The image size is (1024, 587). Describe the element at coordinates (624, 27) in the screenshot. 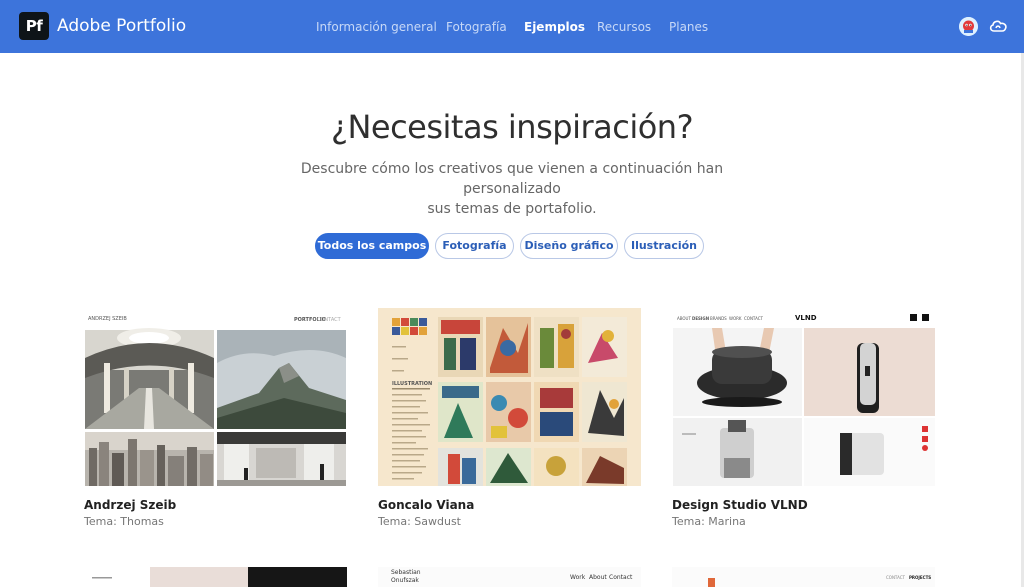

I see `nav-resources: Recursos` at that location.